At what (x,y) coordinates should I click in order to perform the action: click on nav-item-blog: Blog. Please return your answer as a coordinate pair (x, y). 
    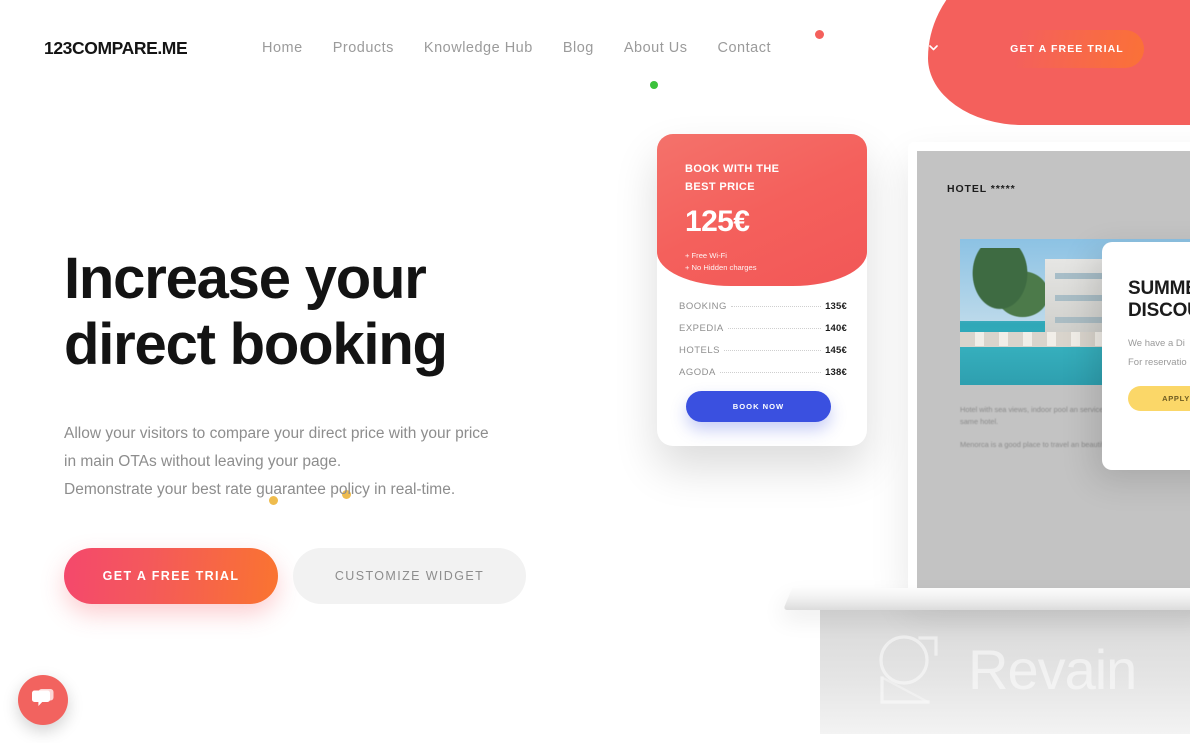
    Looking at the image, I should click on (578, 48).